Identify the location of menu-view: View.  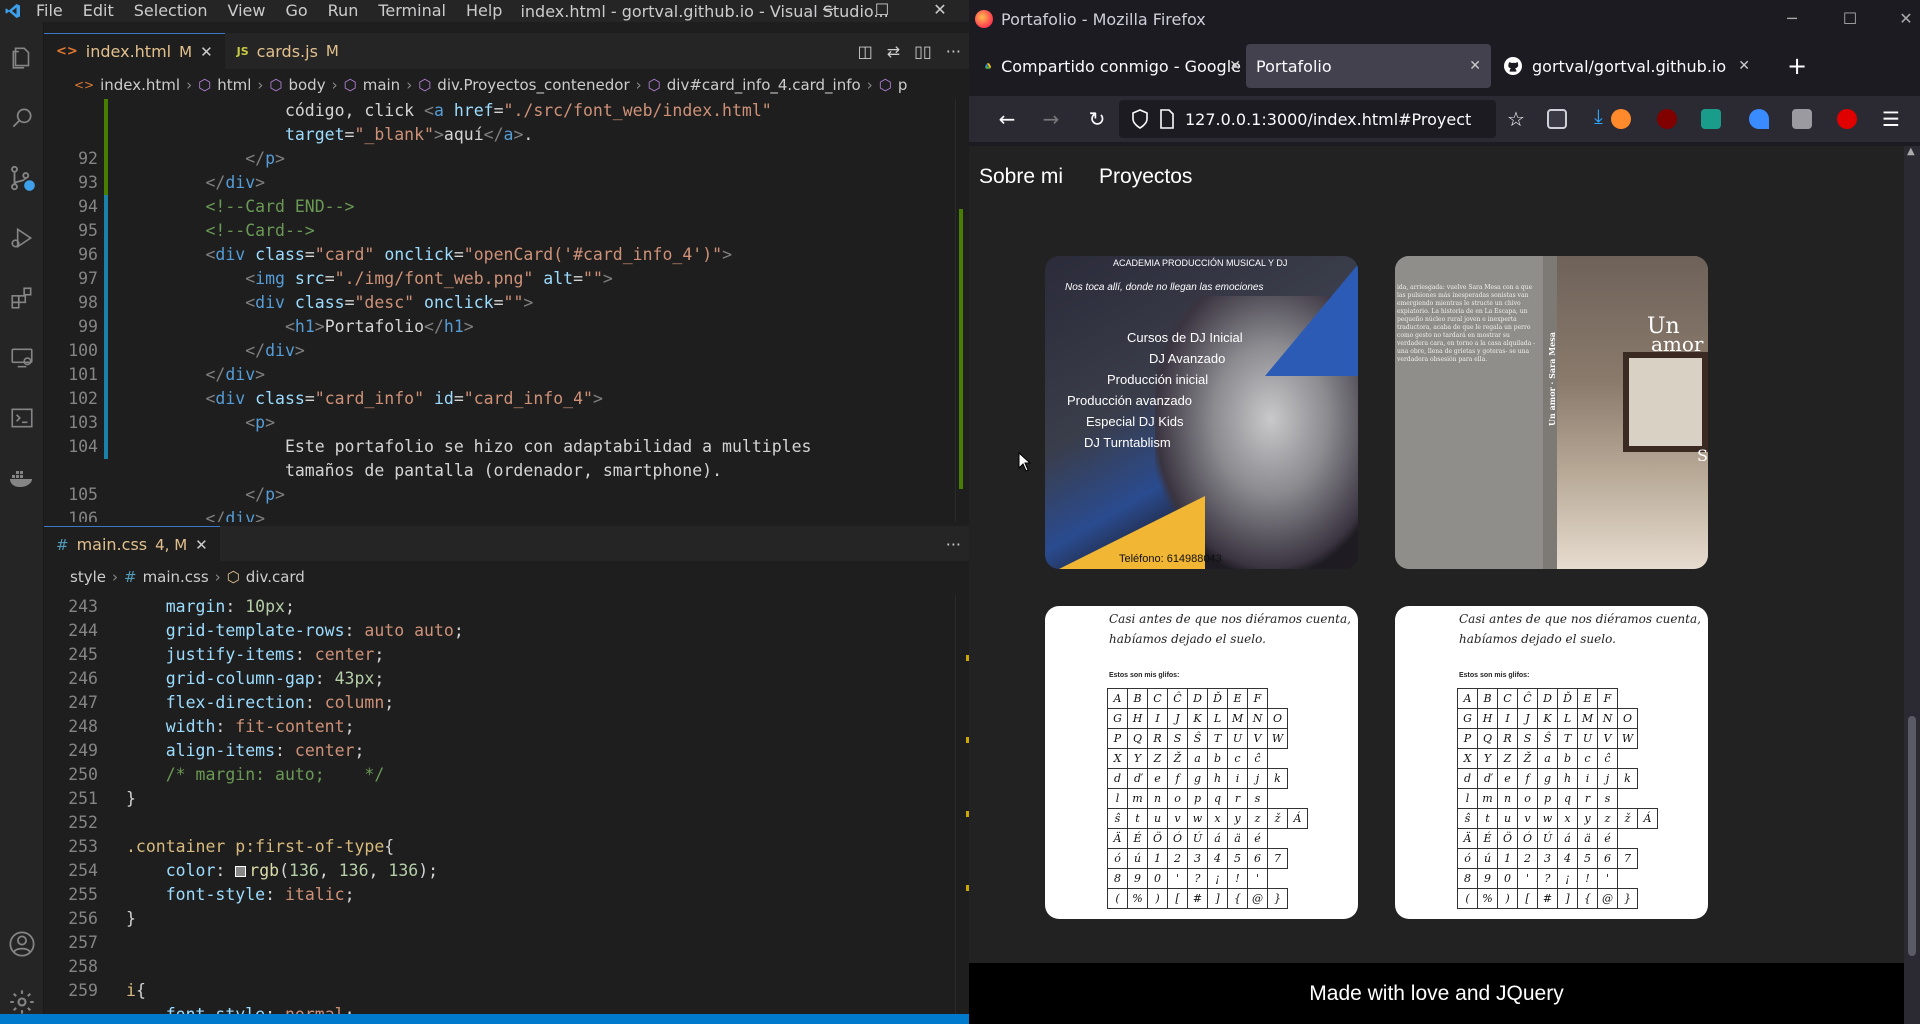
(247, 11).